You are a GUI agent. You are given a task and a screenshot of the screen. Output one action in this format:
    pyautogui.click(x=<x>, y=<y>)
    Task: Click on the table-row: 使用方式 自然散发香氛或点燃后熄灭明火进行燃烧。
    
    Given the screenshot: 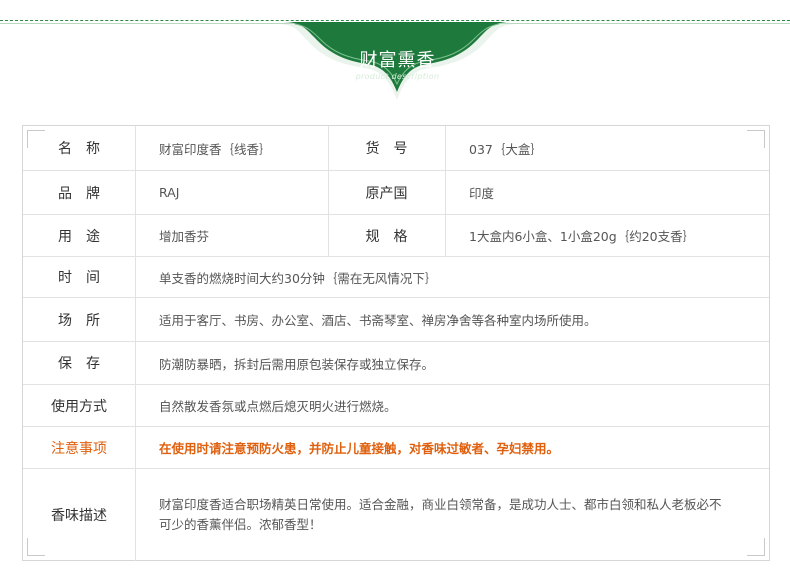 What is the action you would take?
    pyautogui.click(x=396, y=406)
    